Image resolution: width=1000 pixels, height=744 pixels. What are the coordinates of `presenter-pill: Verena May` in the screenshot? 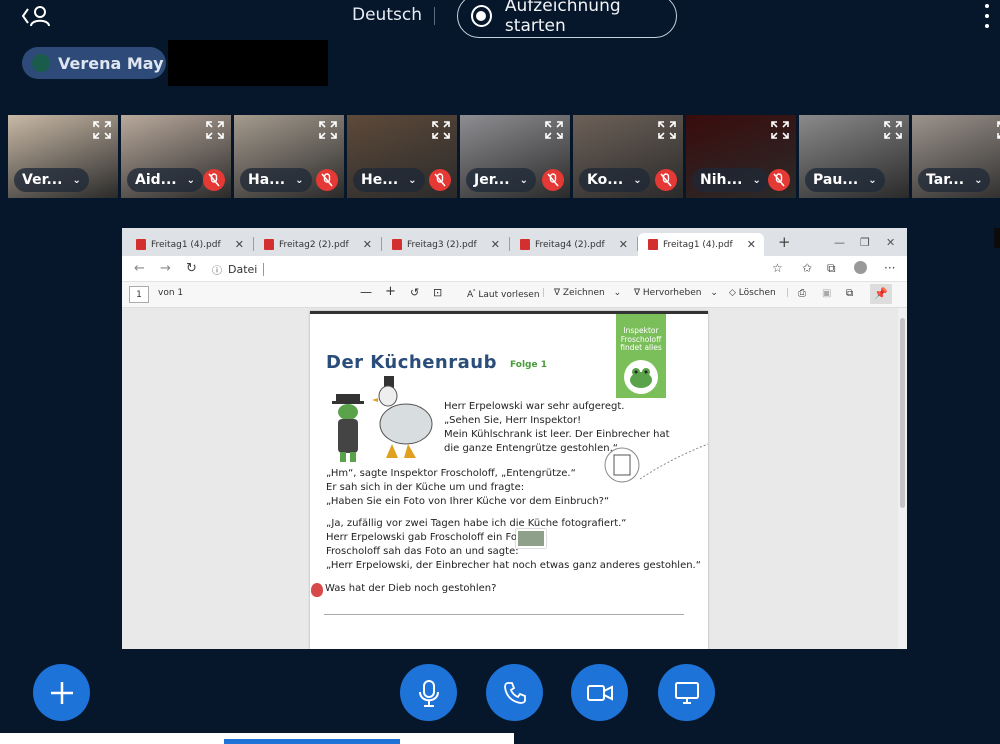 It's located at (94, 63).